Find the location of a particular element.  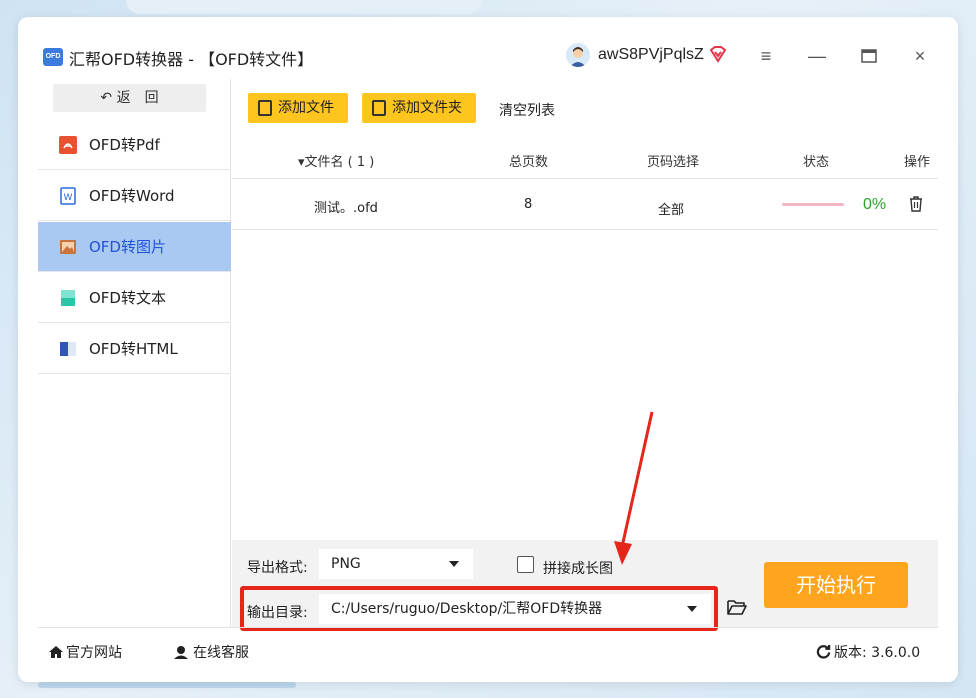

start-button: 开始执行 is located at coordinates (836, 585).